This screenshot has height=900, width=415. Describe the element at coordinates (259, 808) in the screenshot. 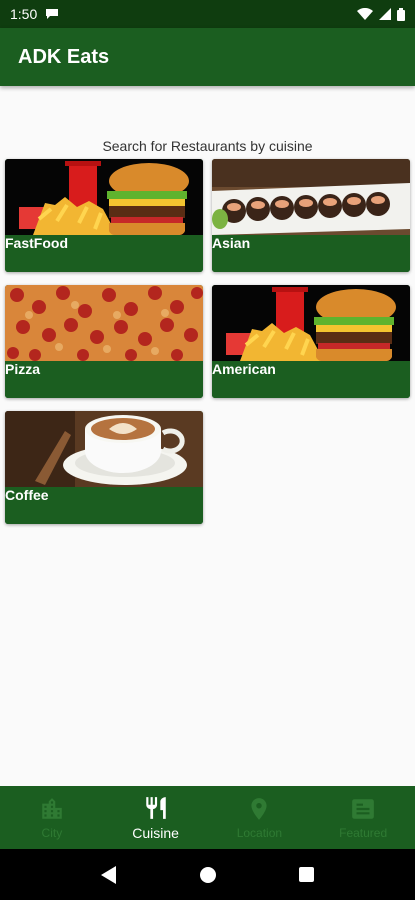

I see `location-pin-icon` at that location.